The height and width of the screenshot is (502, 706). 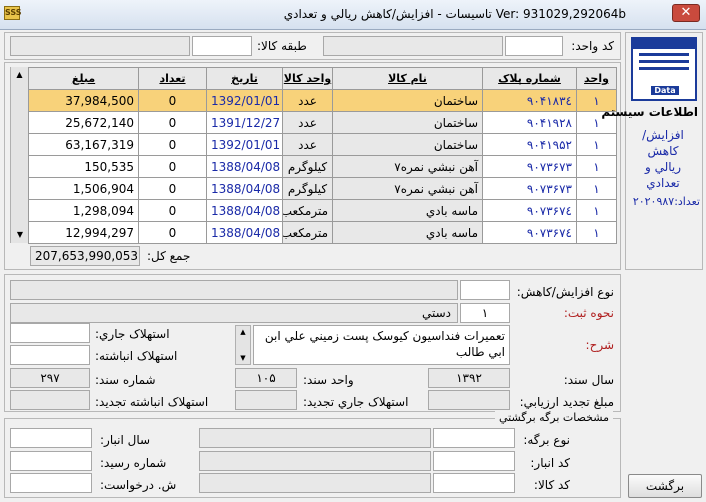 I want to click on col-qty: تعداد, so click(x=172, y=78).